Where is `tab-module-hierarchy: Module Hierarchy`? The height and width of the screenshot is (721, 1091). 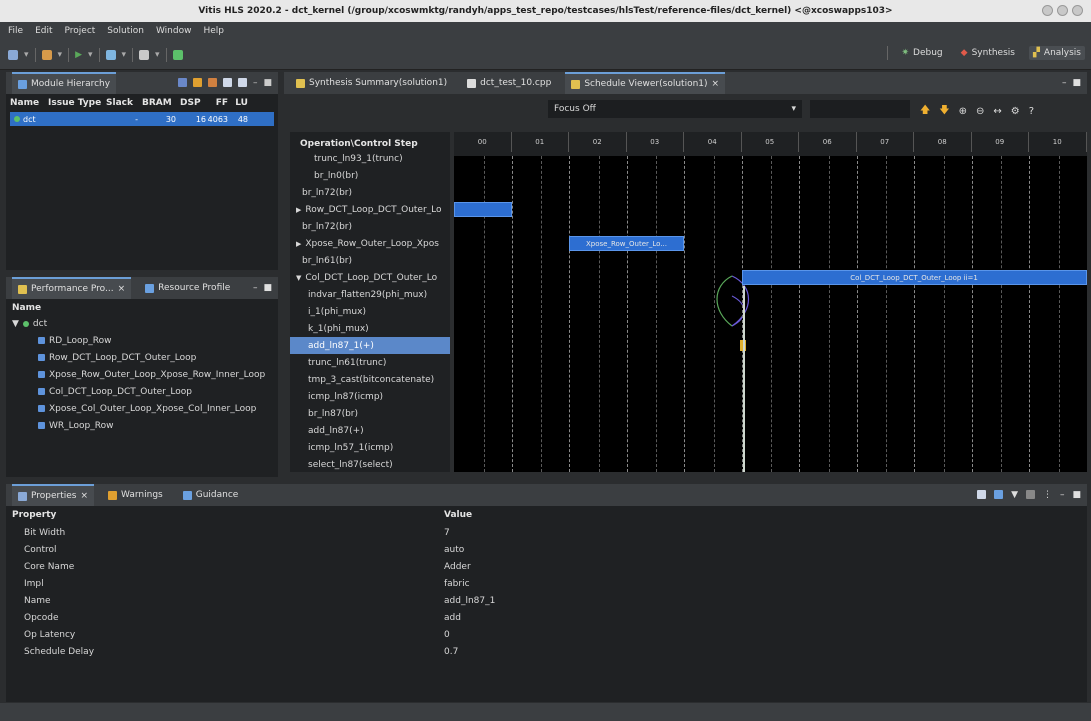
tab-module-hierarchy: Module Hierarchy is located at coordinates (64, 83).